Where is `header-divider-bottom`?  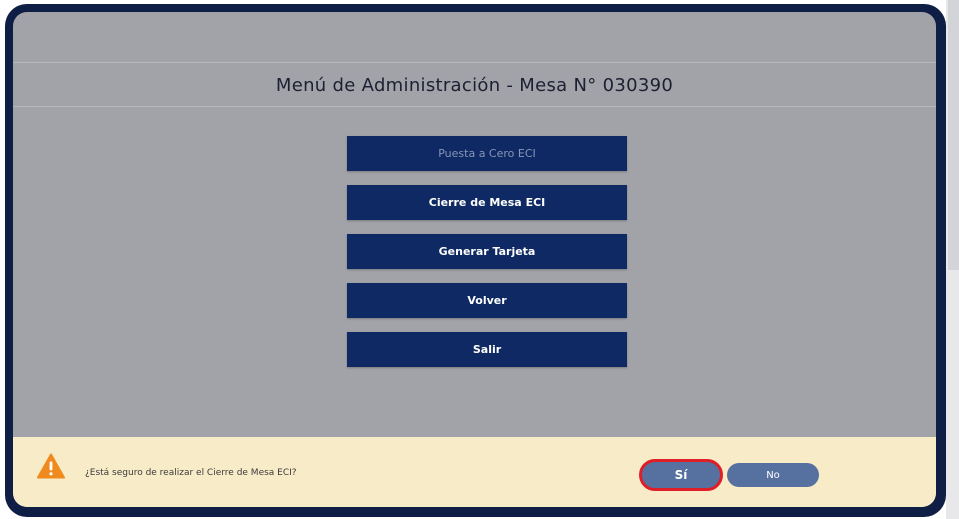 header-divider-bottom is located at coordinates (474, 106).